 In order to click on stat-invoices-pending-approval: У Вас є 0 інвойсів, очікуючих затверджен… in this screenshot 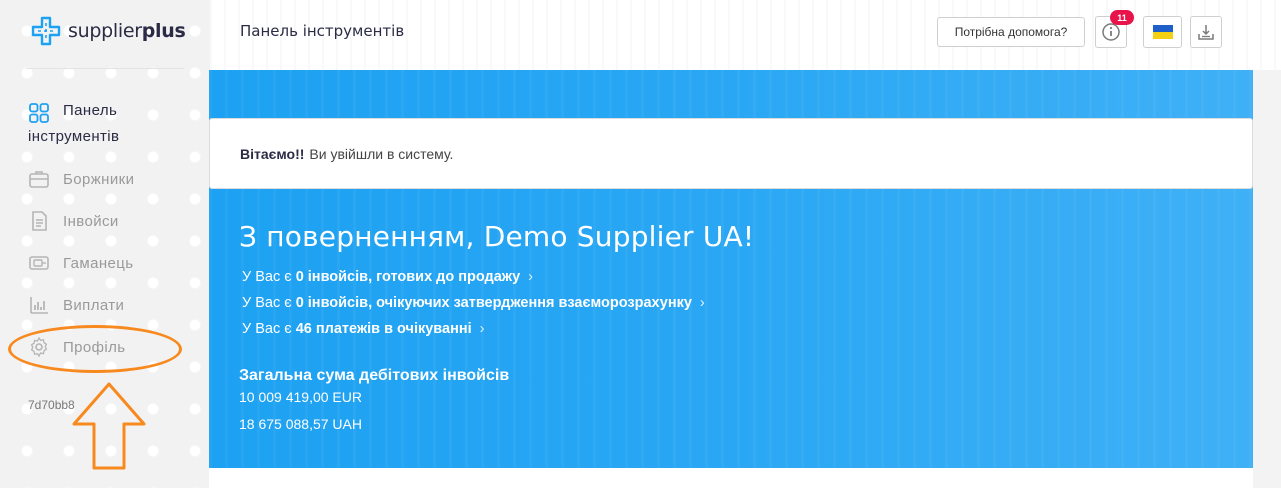, I will do `click(473, 303)`.